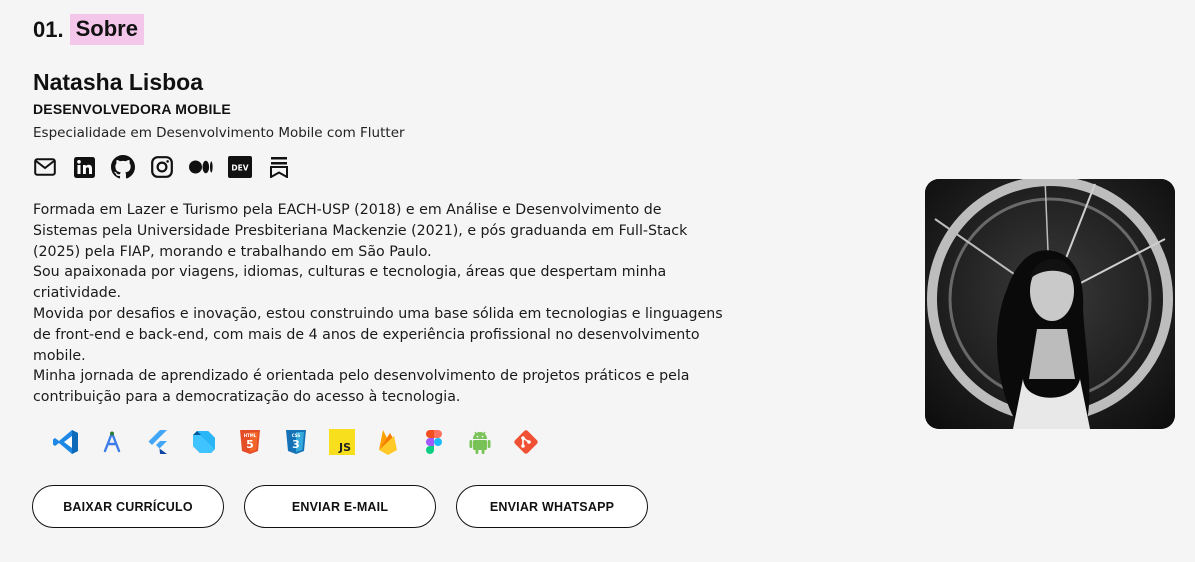 This screenshot has height=562, width=1195. Describe the element at coordinates (45, 167) in the screenshot. I see `mail-icon` at that location.